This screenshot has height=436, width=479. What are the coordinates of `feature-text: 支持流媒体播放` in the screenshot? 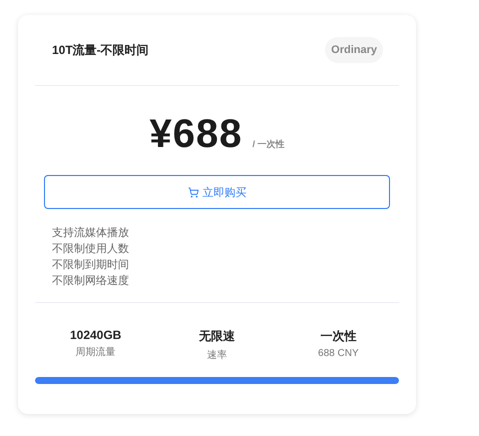 It's located at (91, 233).